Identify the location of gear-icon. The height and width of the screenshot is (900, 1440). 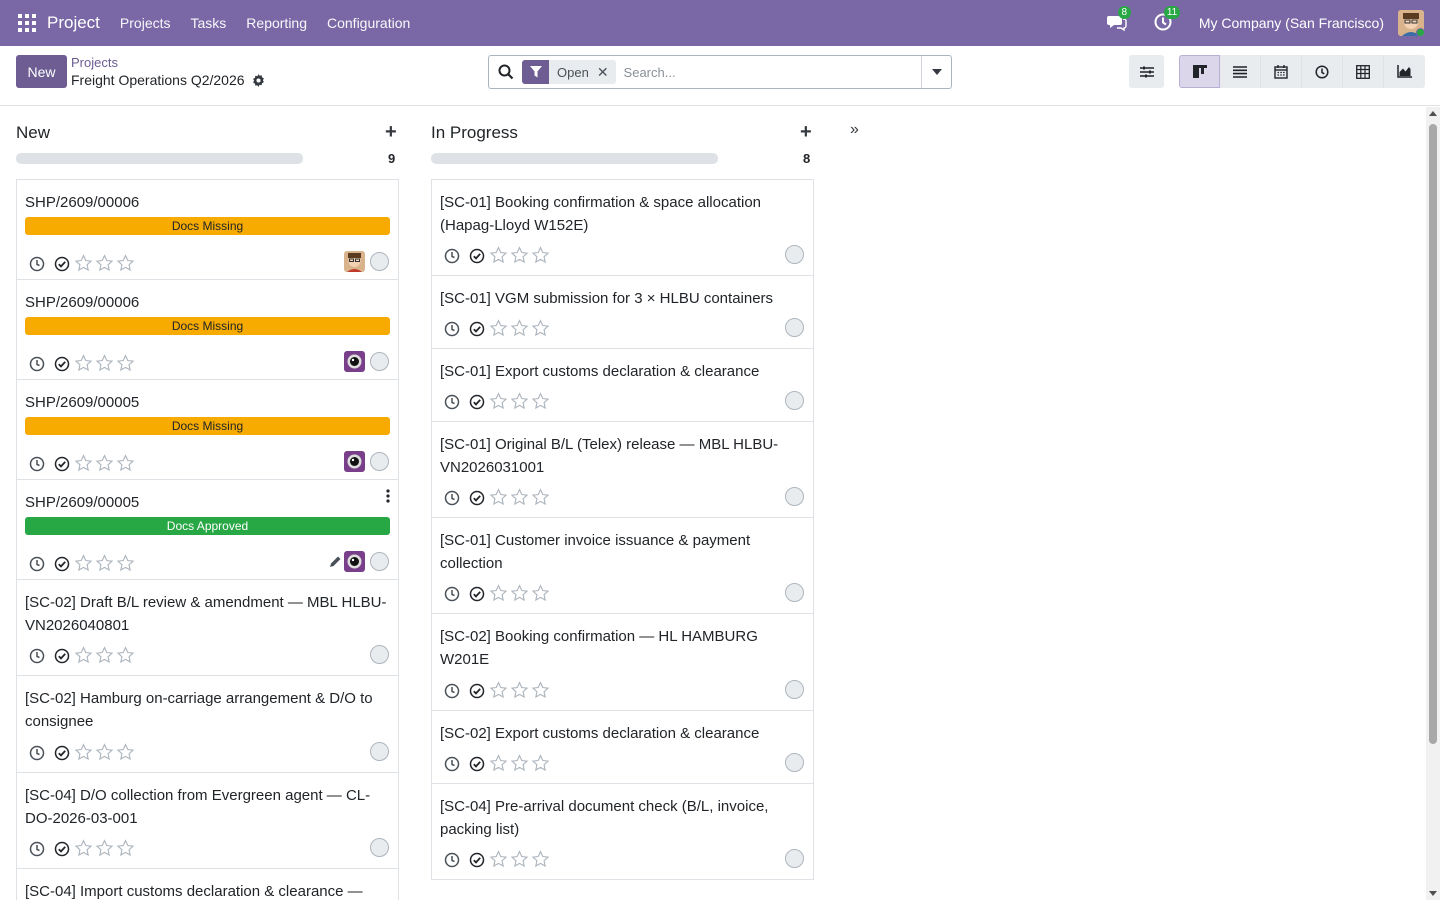
(258, 80).